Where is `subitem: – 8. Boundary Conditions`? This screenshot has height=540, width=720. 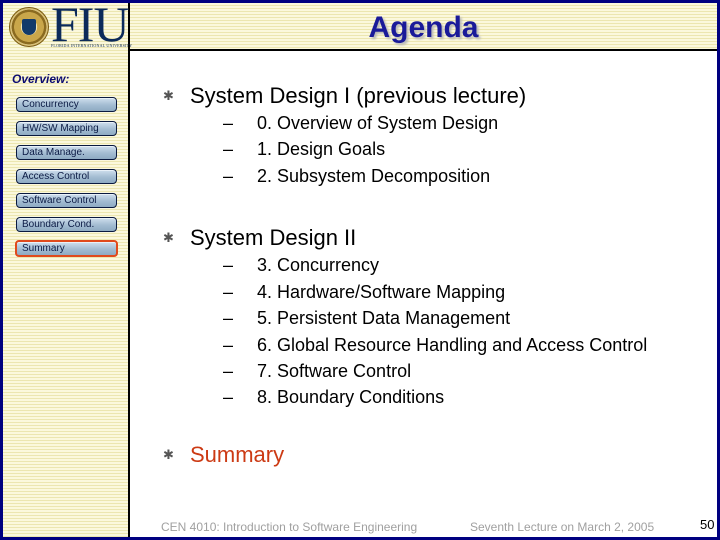 subitem: – 8. Boundary Conditions is located at coordinates (333, 397).